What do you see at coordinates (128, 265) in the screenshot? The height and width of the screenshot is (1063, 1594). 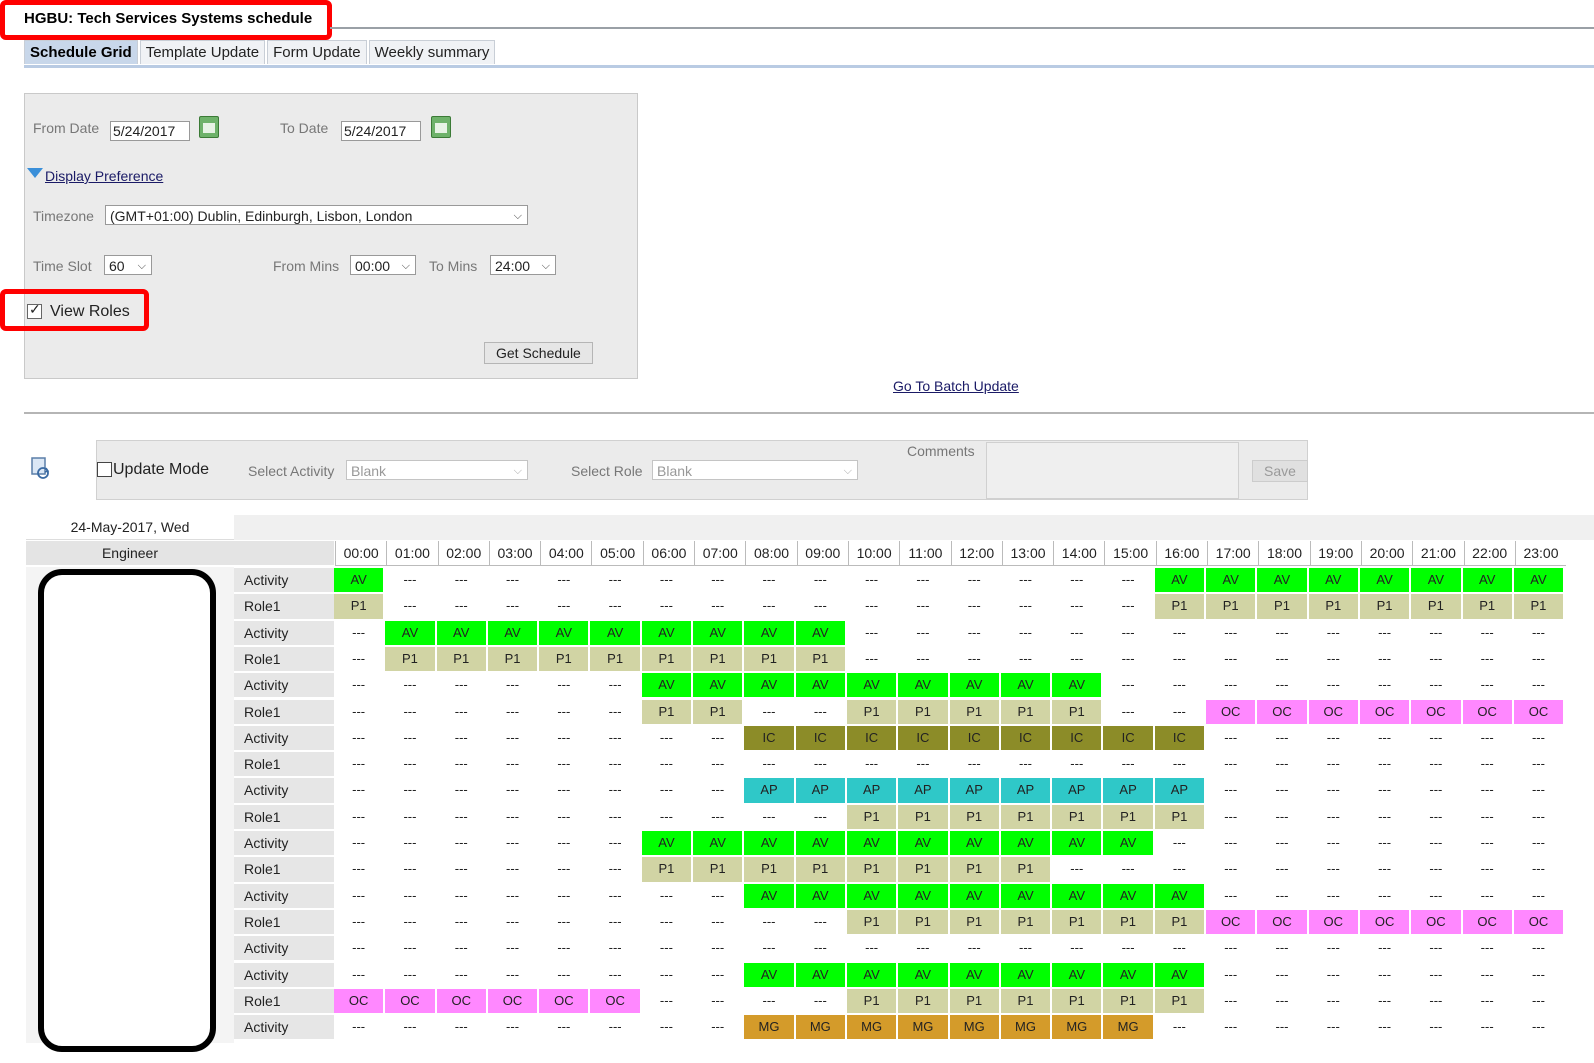 I see `time-slot-select: 60 ⌵` at bounding box center [128, 265].